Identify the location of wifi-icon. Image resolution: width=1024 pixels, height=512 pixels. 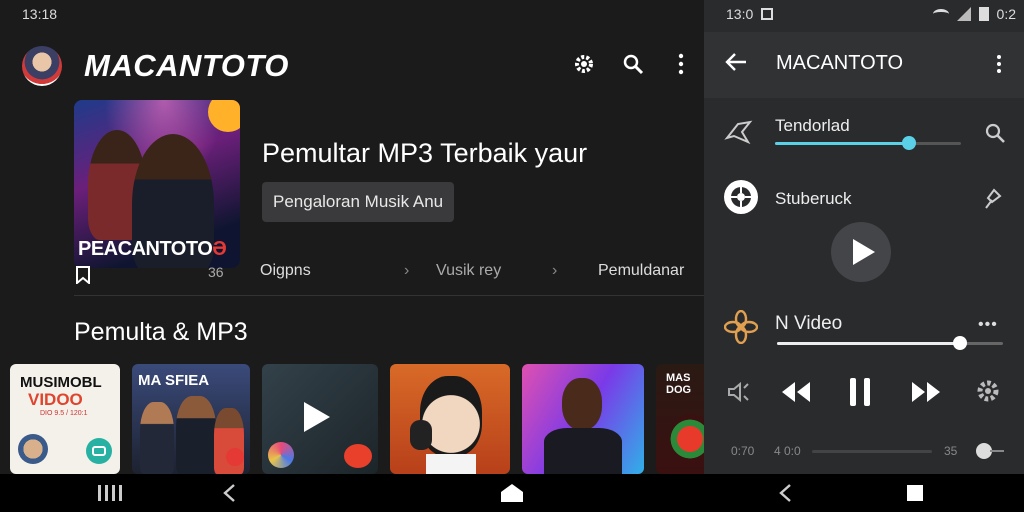
(940, 14).